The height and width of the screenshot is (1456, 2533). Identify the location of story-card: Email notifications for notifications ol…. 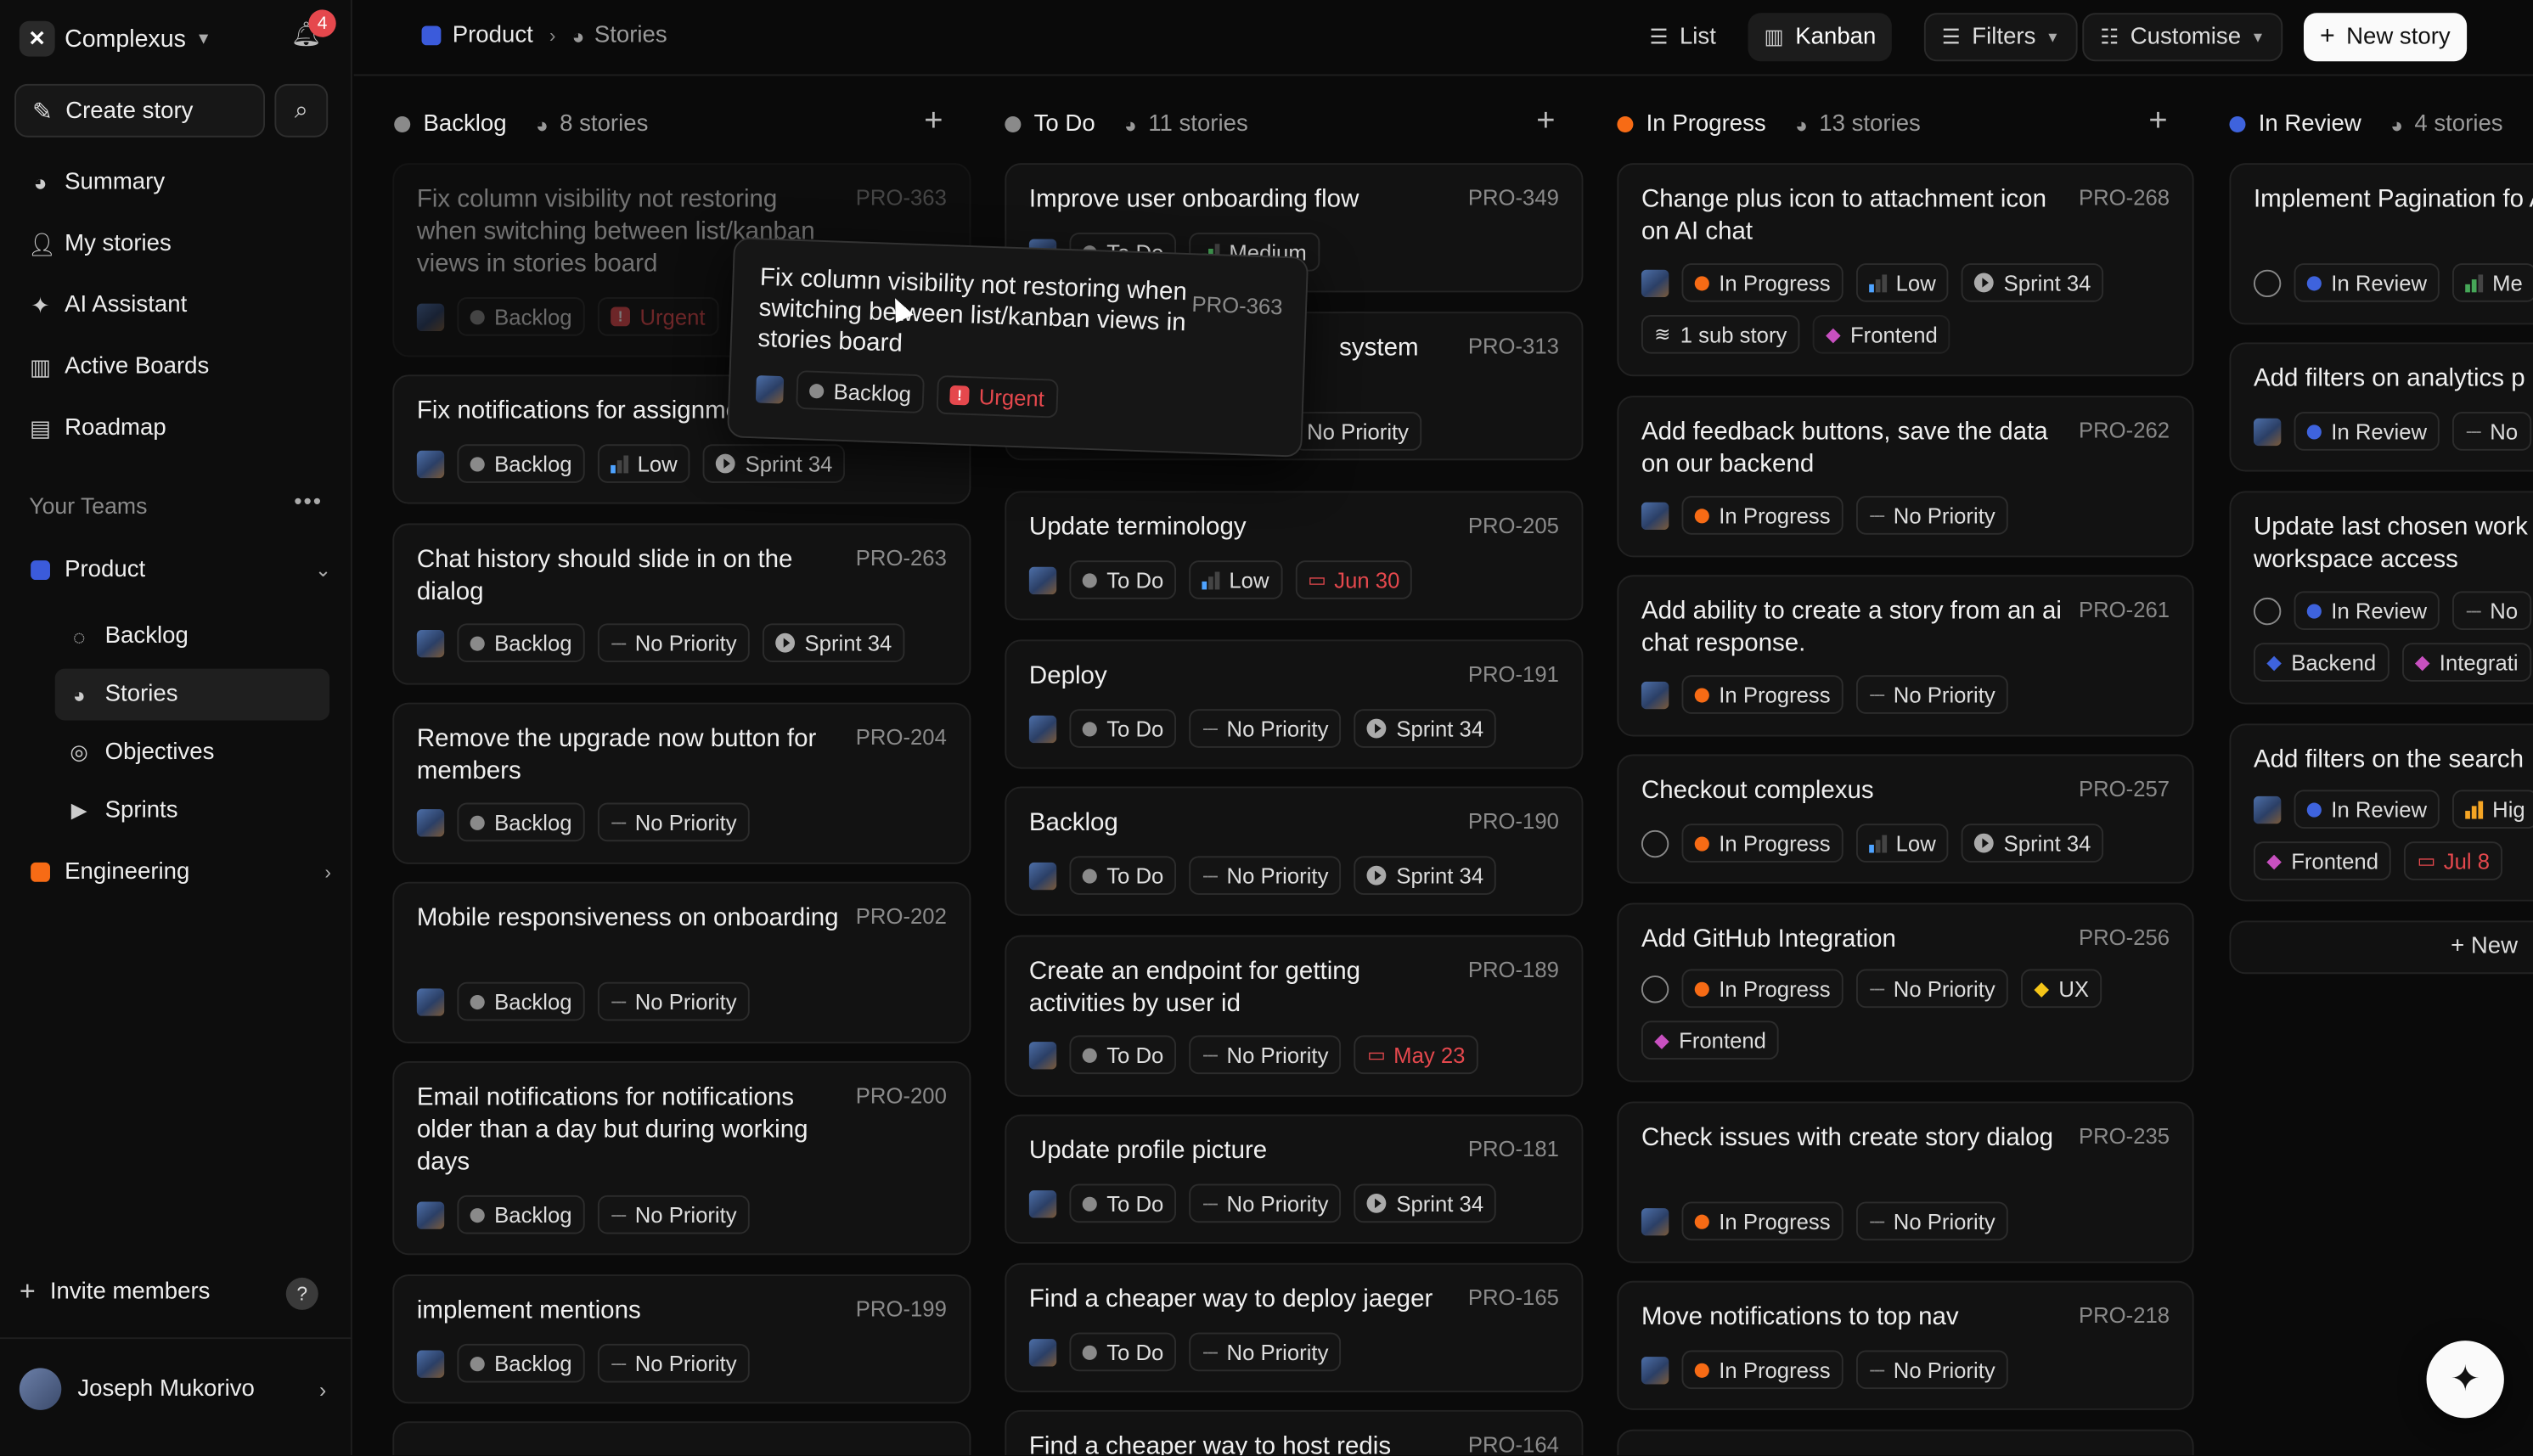
(681, 1158).